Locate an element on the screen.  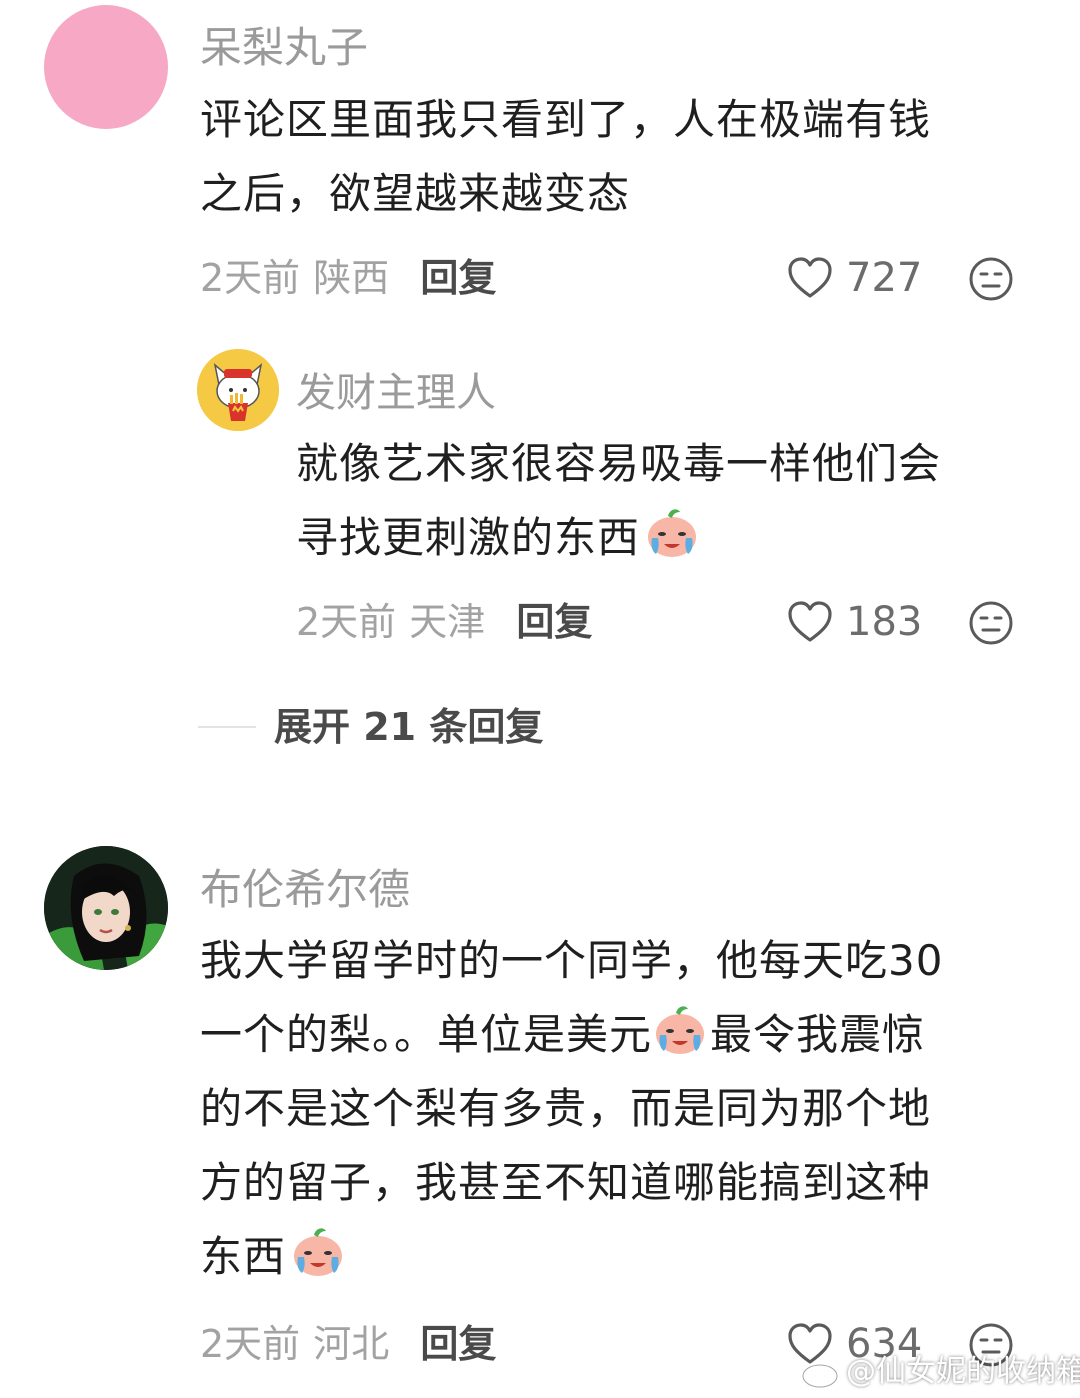
watermark-text: @仙女妮的收纳箱 is located at coordinates (963, 1371).